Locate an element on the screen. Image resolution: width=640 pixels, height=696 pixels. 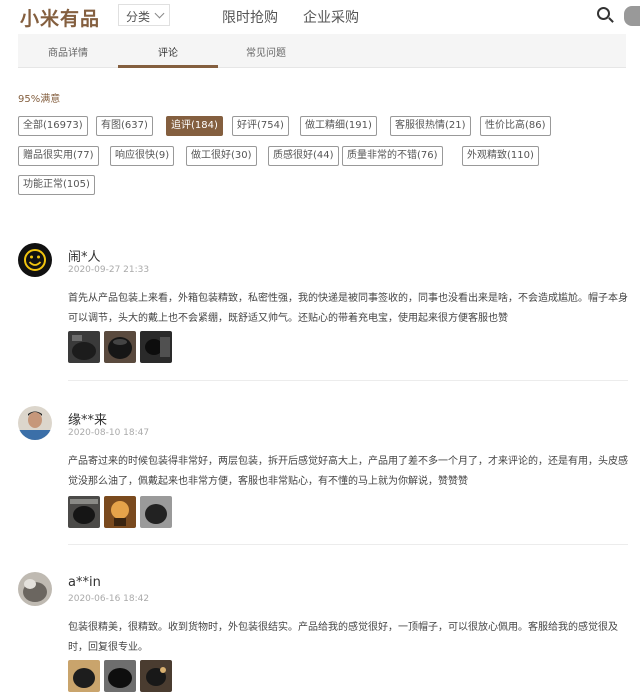
product-tabs: 商品详情 评论 常见问题 is located at coordinates (322, 51).